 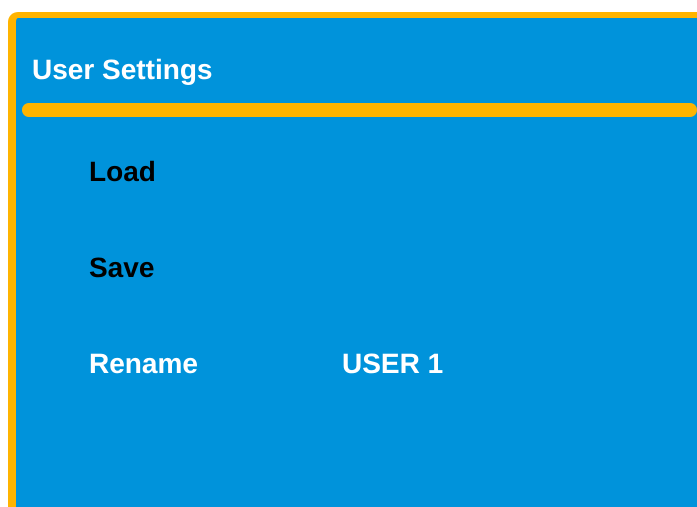 What do you see at coordinates (215, 268) in the screenshot?
I see `menu-item: Save` at bounding box center [215, 268].